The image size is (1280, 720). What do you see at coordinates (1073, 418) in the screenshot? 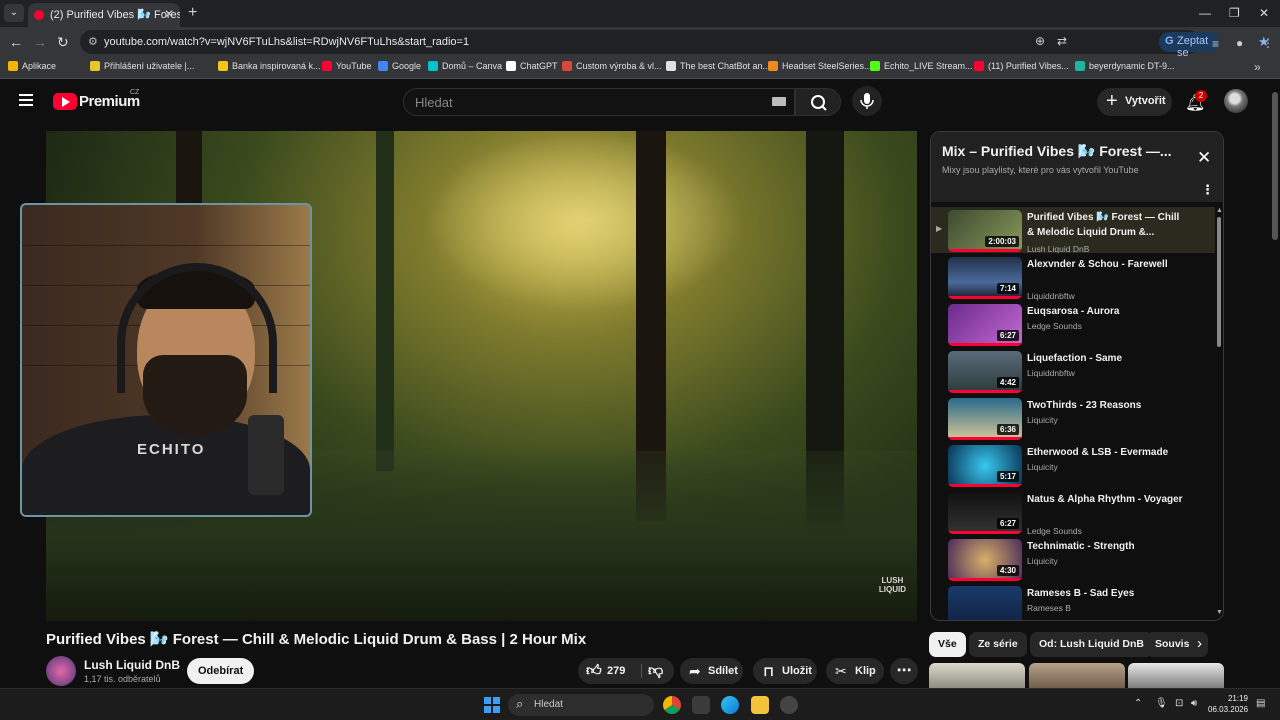
I see `playlist-item: 6:36 TwoThirds - 23 Reasons Liquicity` at bounding box center [1073, 418].